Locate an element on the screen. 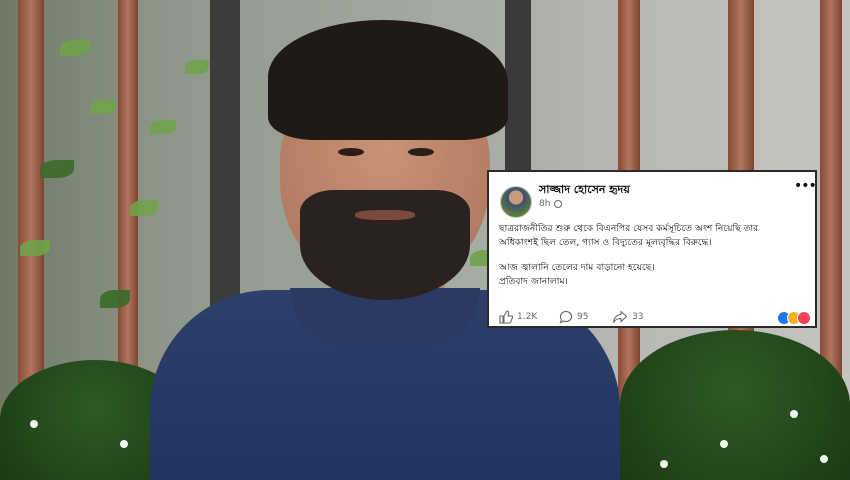 The width and height of the screenshot is (850, 480). thumbs-up-icon is located at coordinates (506, 317).